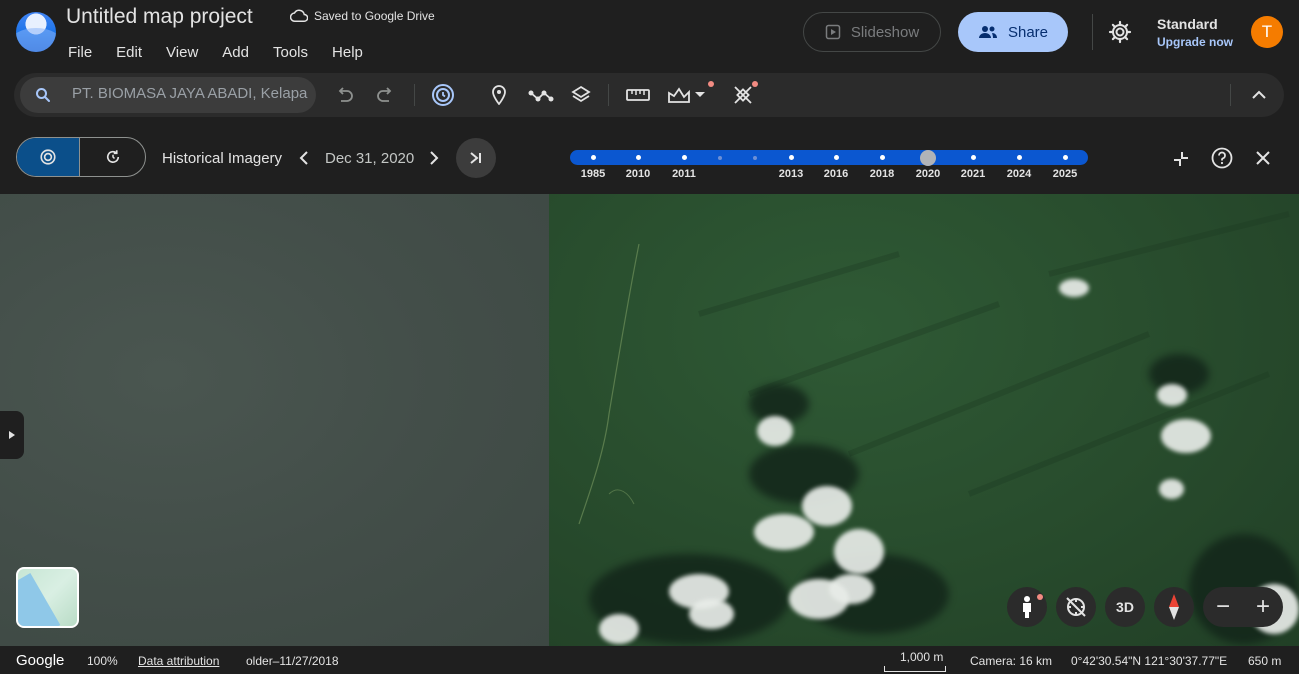 This screenshot has height=674, width=1299. I want to click on zoom-percent: 100%, so click(102, 661).